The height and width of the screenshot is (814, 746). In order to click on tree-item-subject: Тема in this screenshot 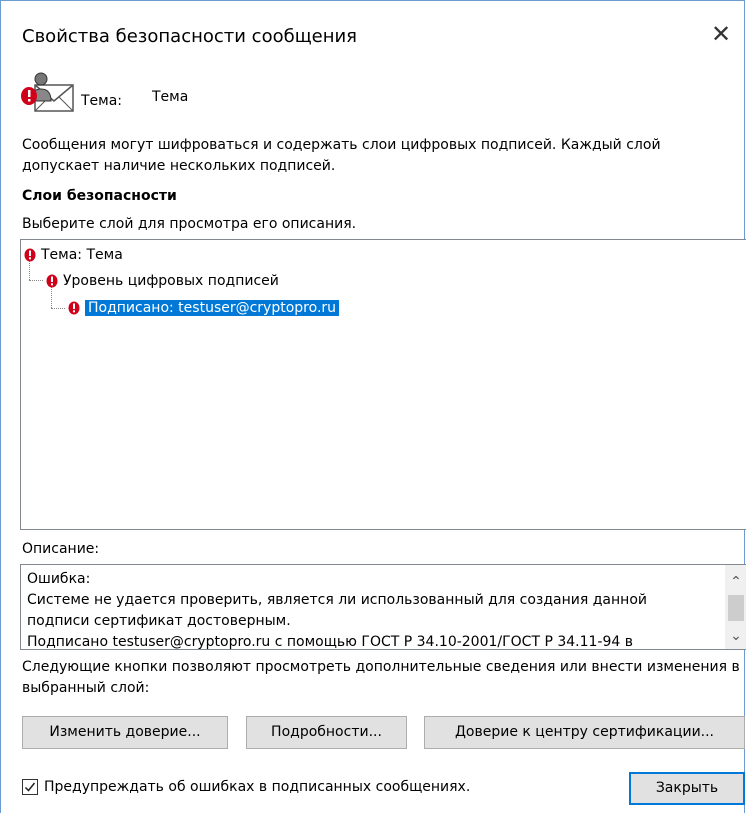, I will do `click(73, 255)`.